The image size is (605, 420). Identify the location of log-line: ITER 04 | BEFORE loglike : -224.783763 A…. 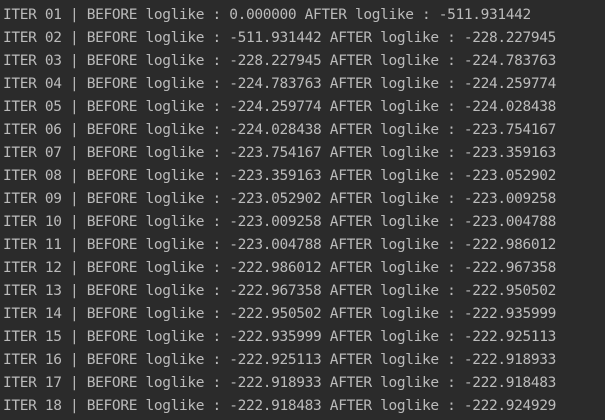
(280, 84).